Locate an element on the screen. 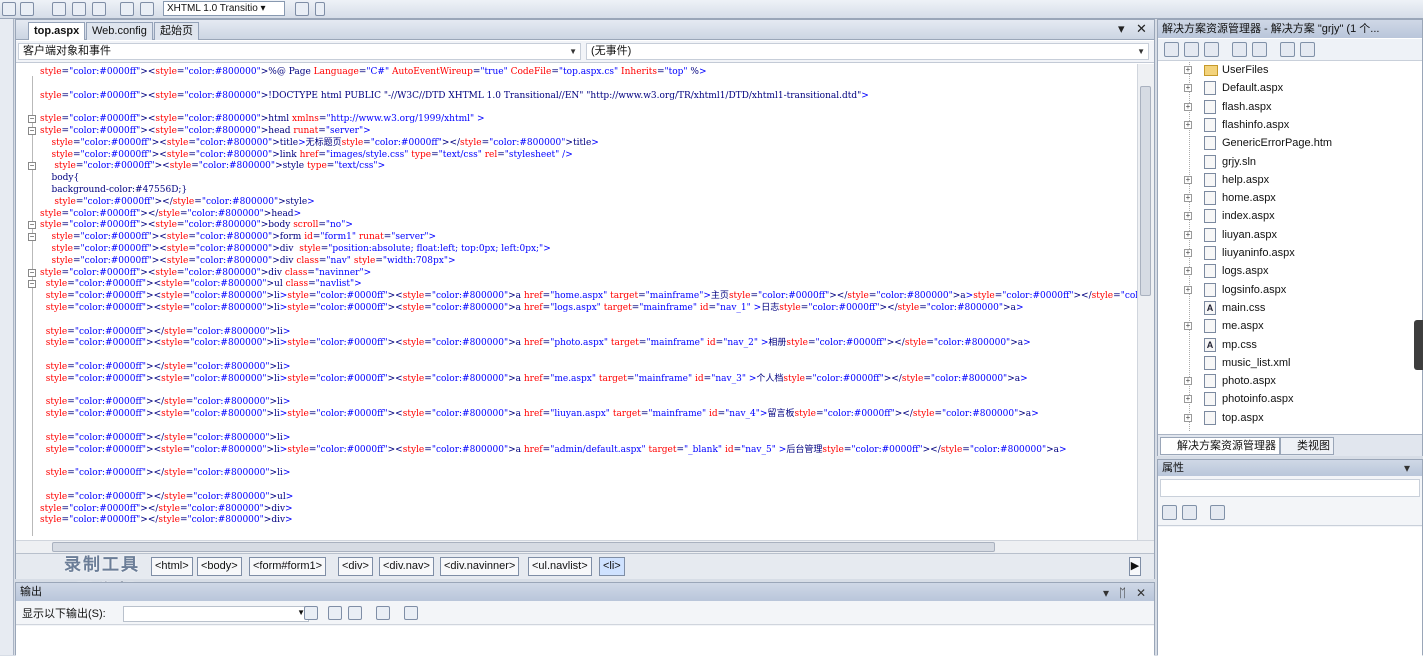 Image resolution: width=1423 pixels, height=656 pixels. toolbox-strip is located at coordinates (7, 337).